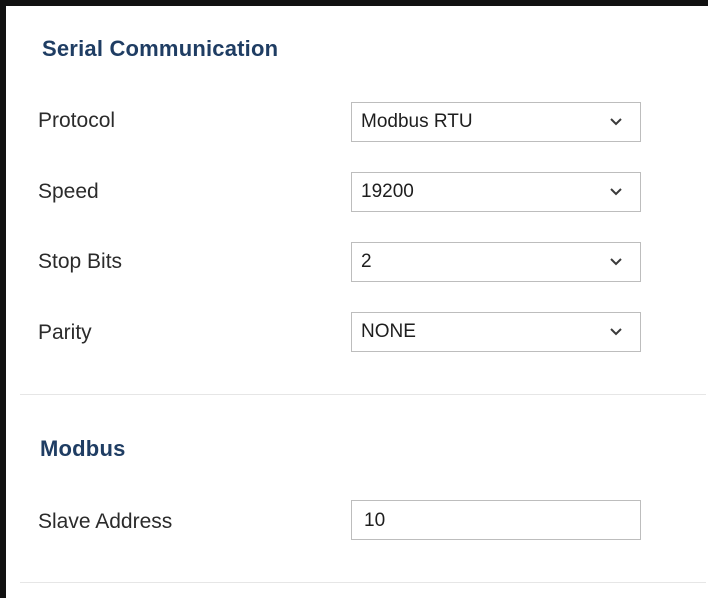 Image resolution: width=708 pixels, height=598 pixels. Describe the element at coordinates (388, 331) in the screenshot. I see `parity-value: NONE` at that location.